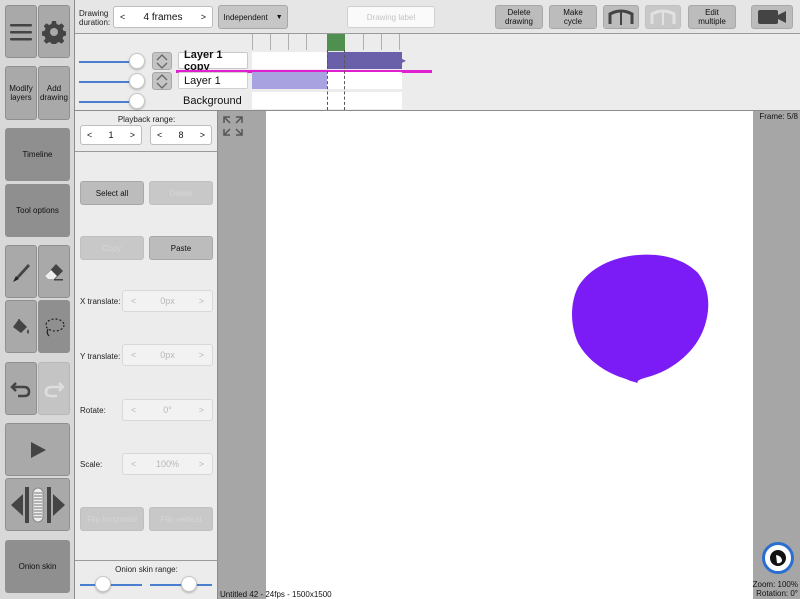 The image size is (800, 599). What do you see at coordinates (189, 584) in the screenshot?
I see `onion-skin-forward-knob` at bounding box center [189, 584].